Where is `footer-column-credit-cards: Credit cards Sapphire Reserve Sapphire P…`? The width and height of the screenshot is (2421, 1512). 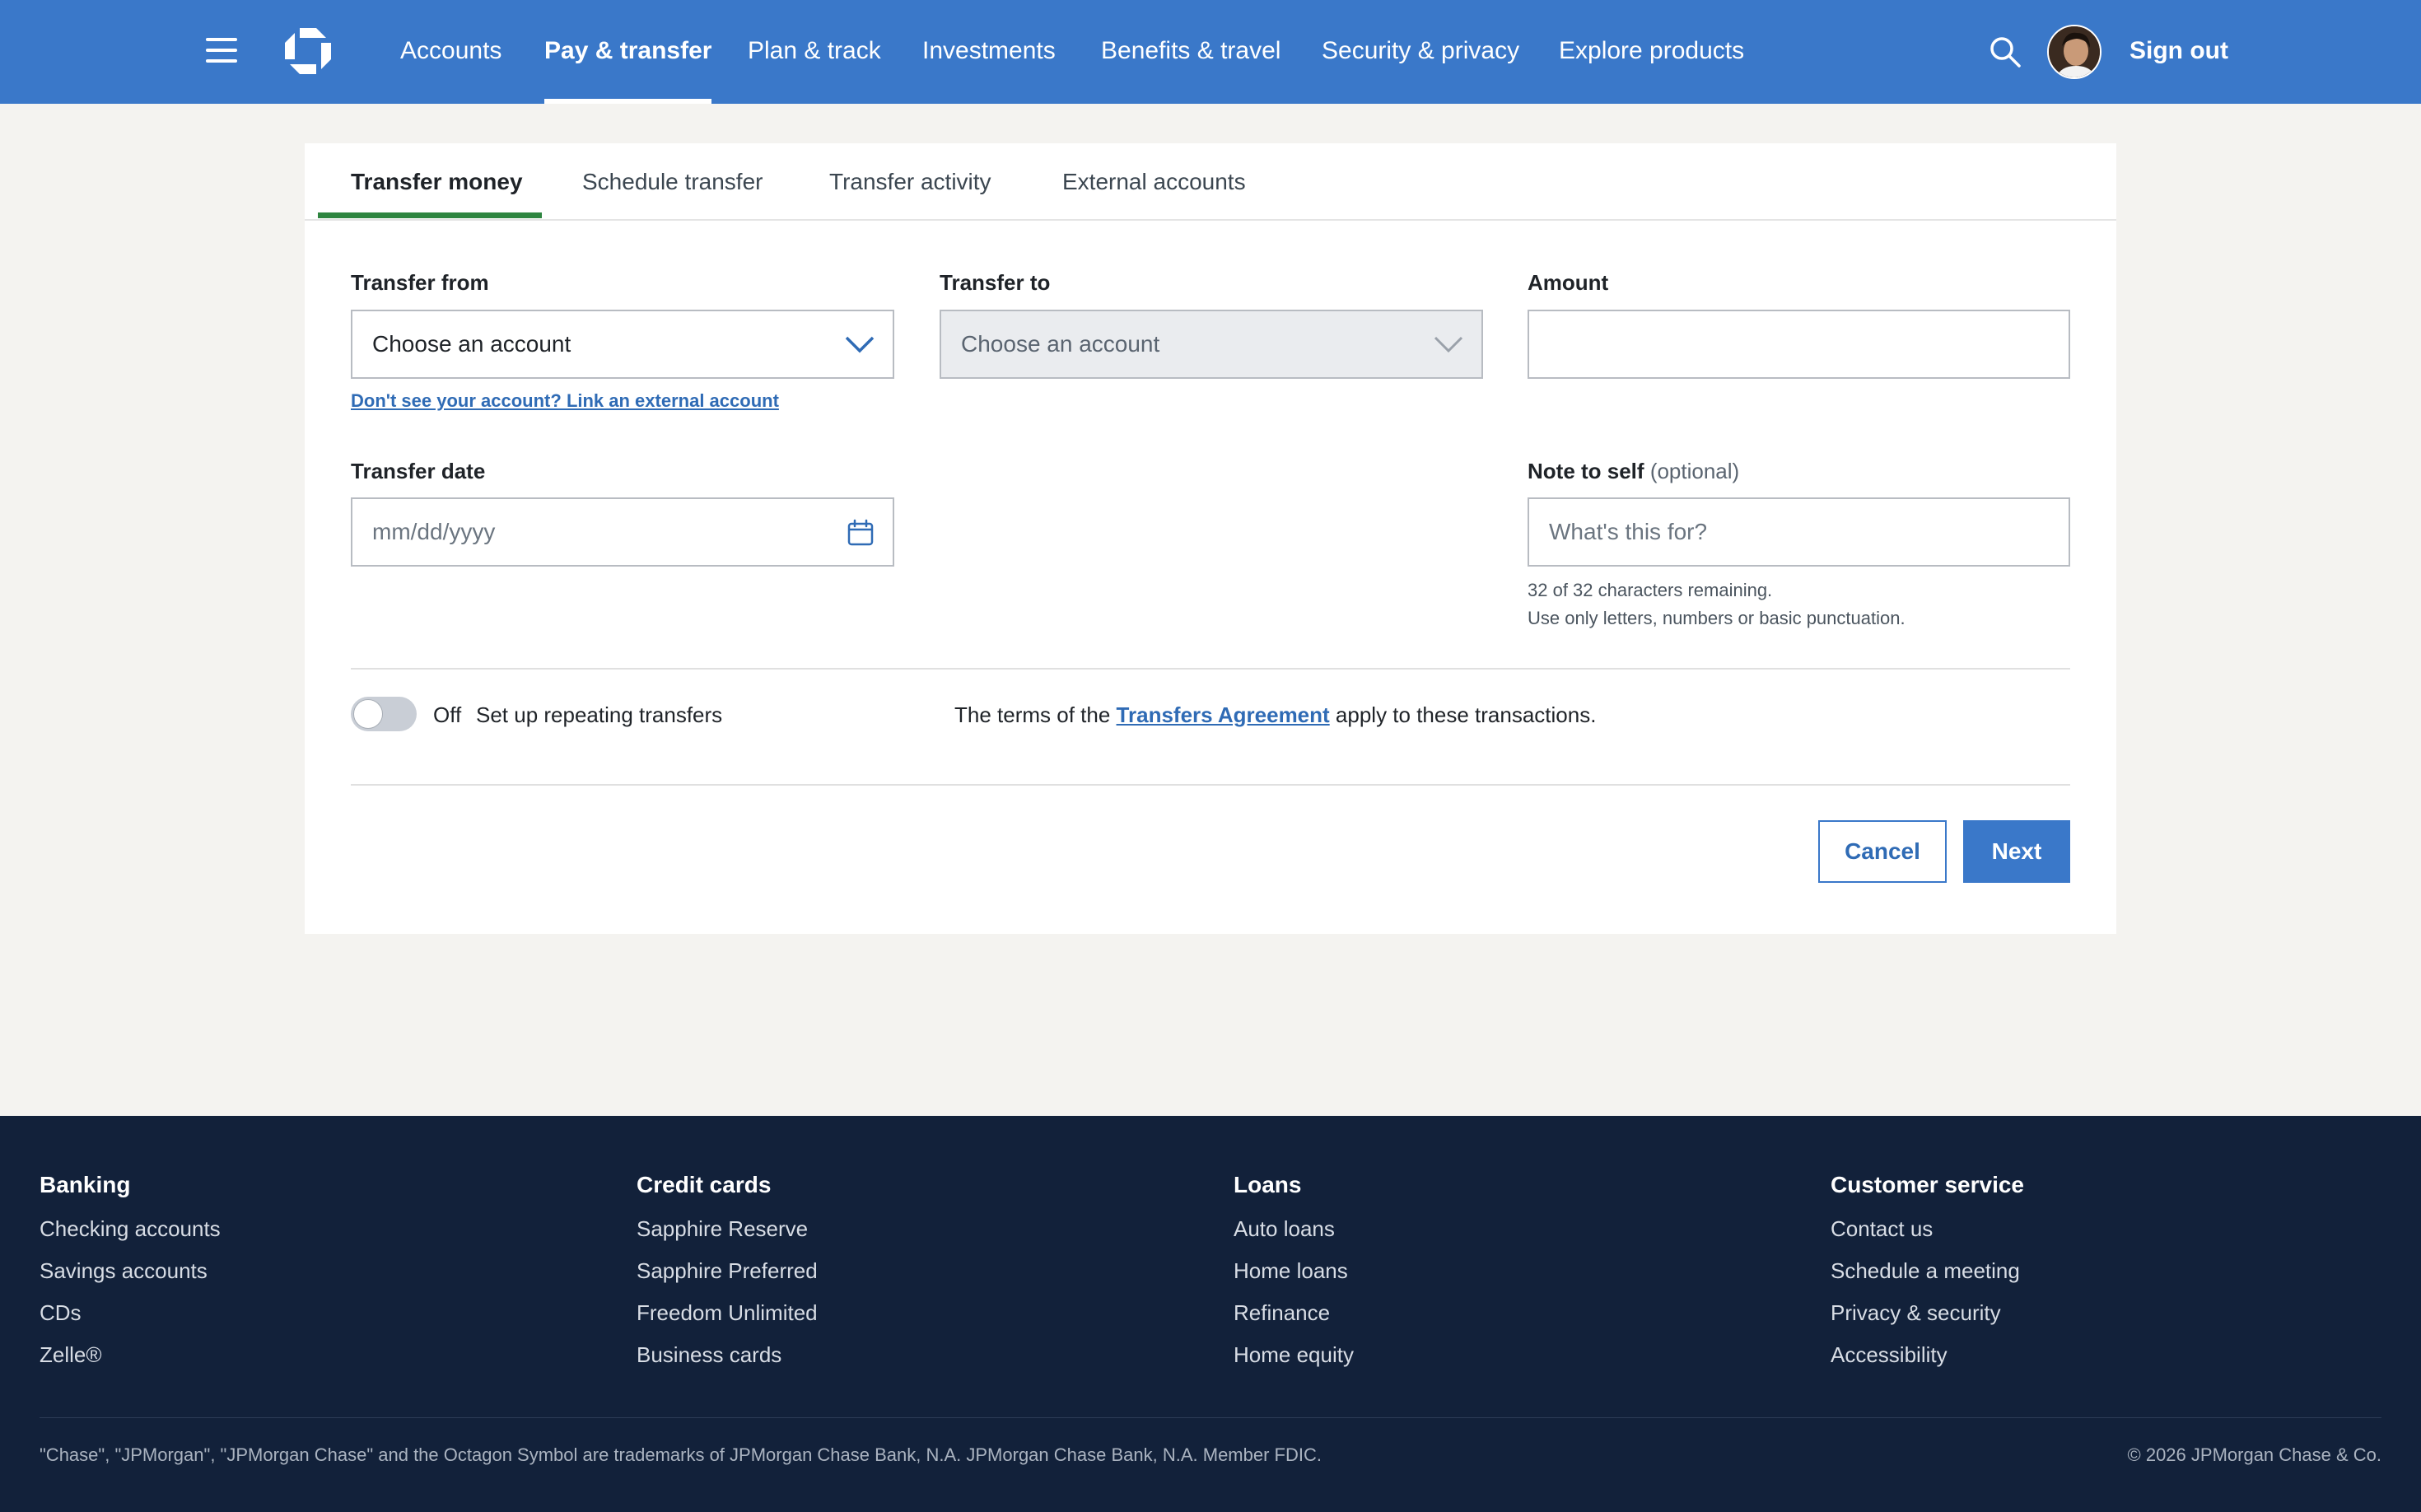
footer-column-credit-cards: Credit cards Sapphire Reserve Sapphire P… is located at coordinates (727, 1279).